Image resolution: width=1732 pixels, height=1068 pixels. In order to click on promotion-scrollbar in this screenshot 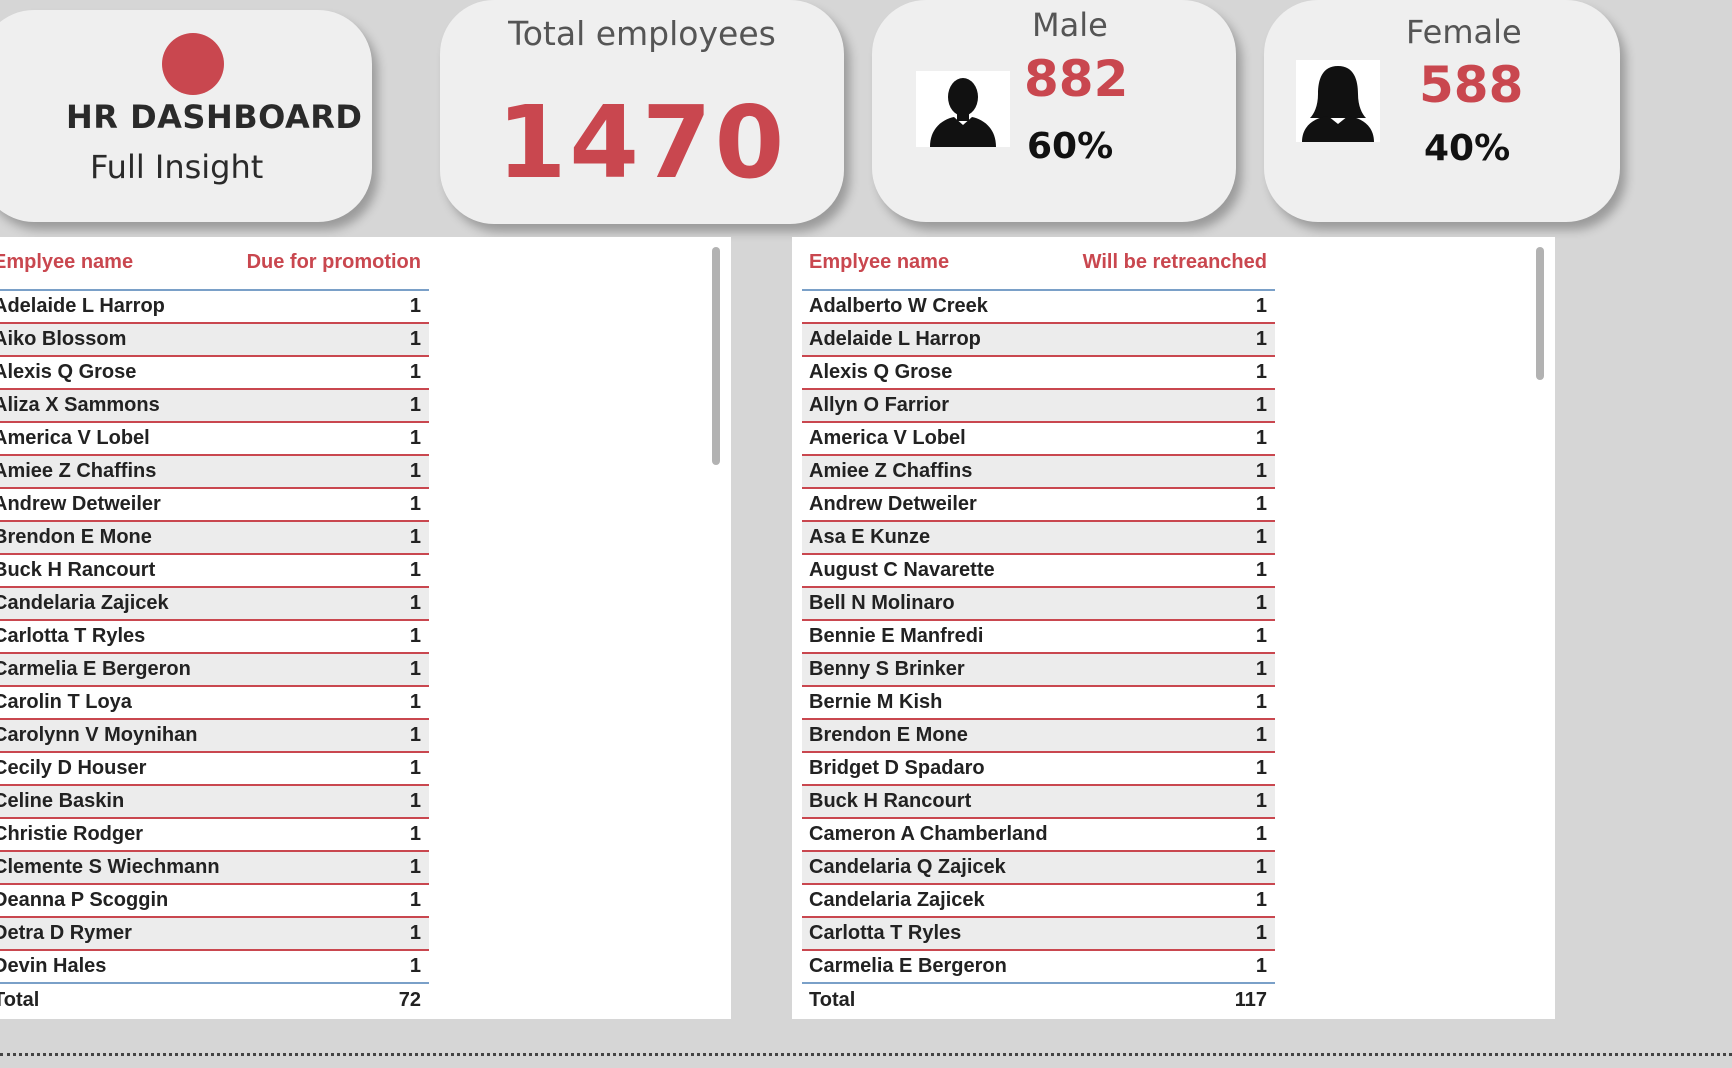, I will do `click(716, 356)`.